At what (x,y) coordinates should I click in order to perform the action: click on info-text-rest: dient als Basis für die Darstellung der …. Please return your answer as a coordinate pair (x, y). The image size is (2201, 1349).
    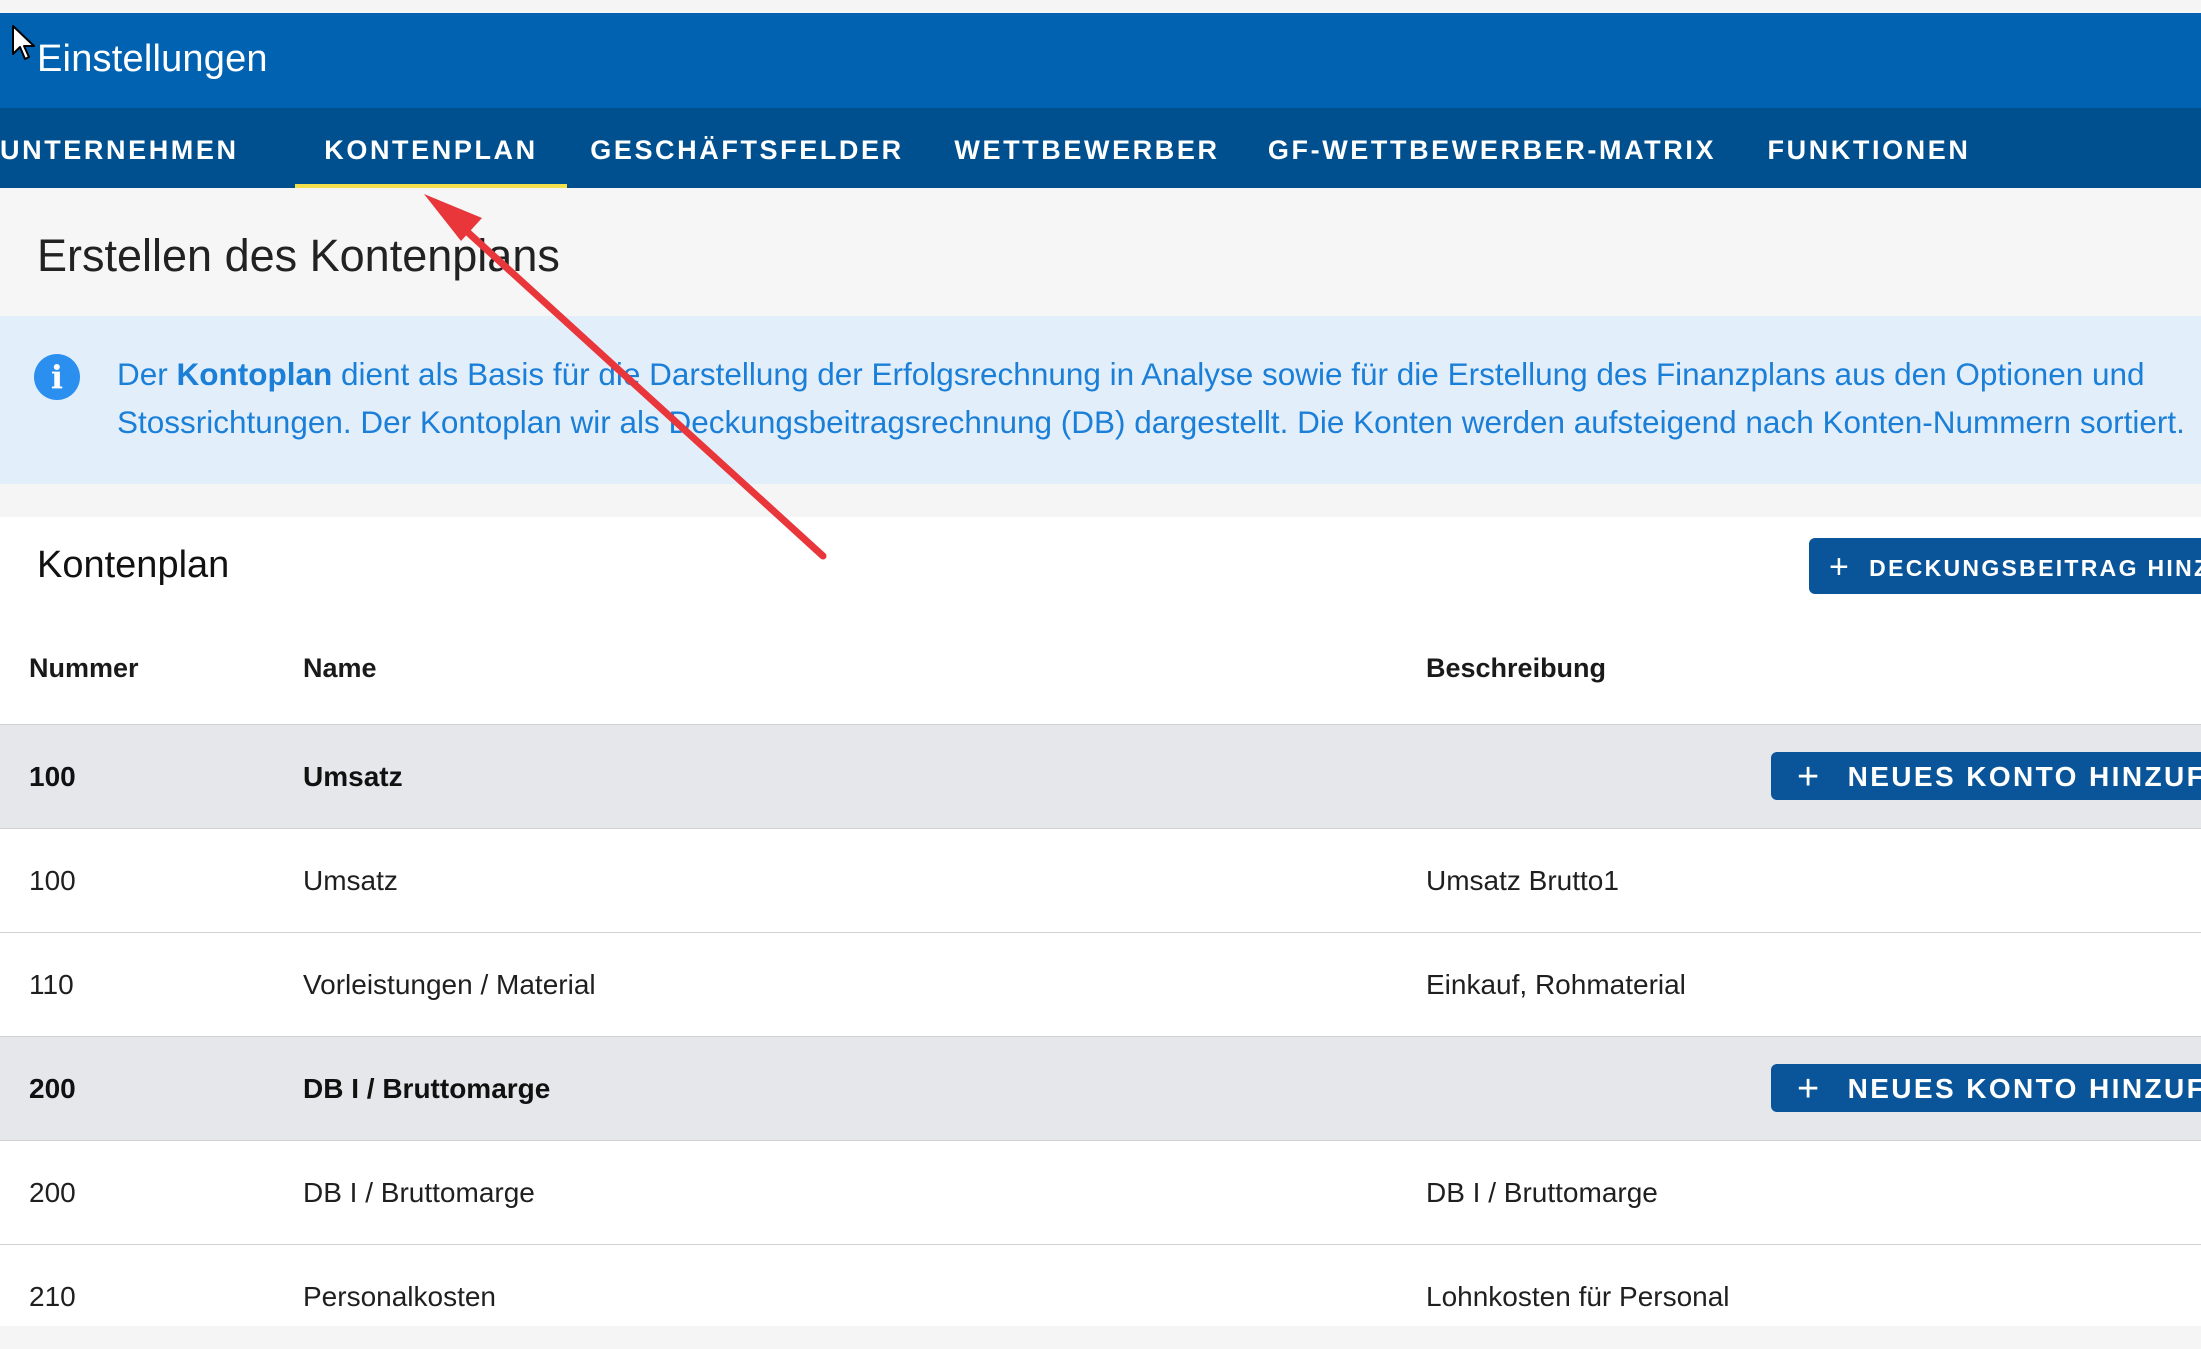
    Looking at the image, I should click on (1238, 374).